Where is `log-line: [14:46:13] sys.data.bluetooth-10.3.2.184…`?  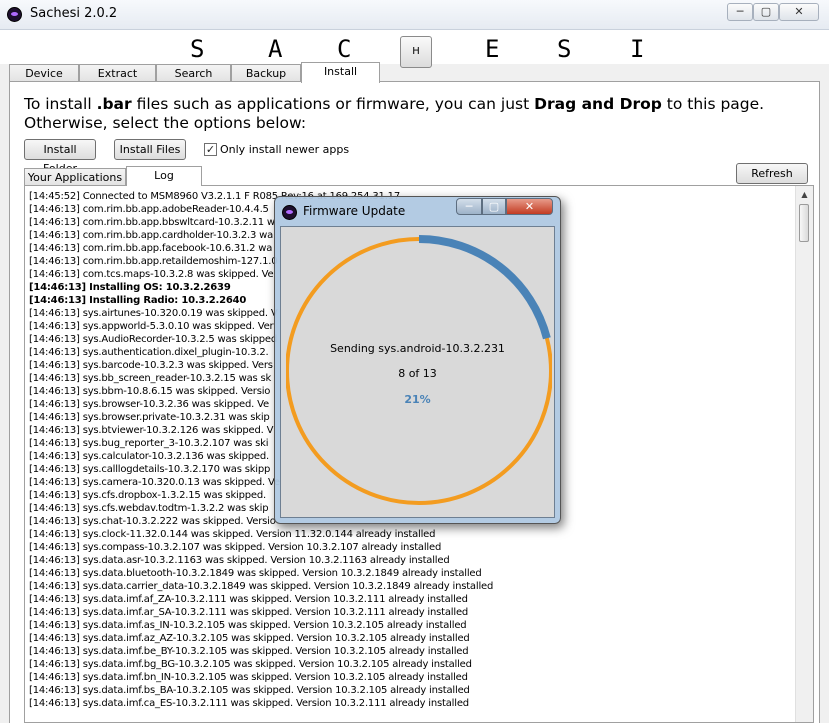 log-line: [14:46:13] sys.data.bluetooth-10.3.2.184… is located at coordinates (255, 573).